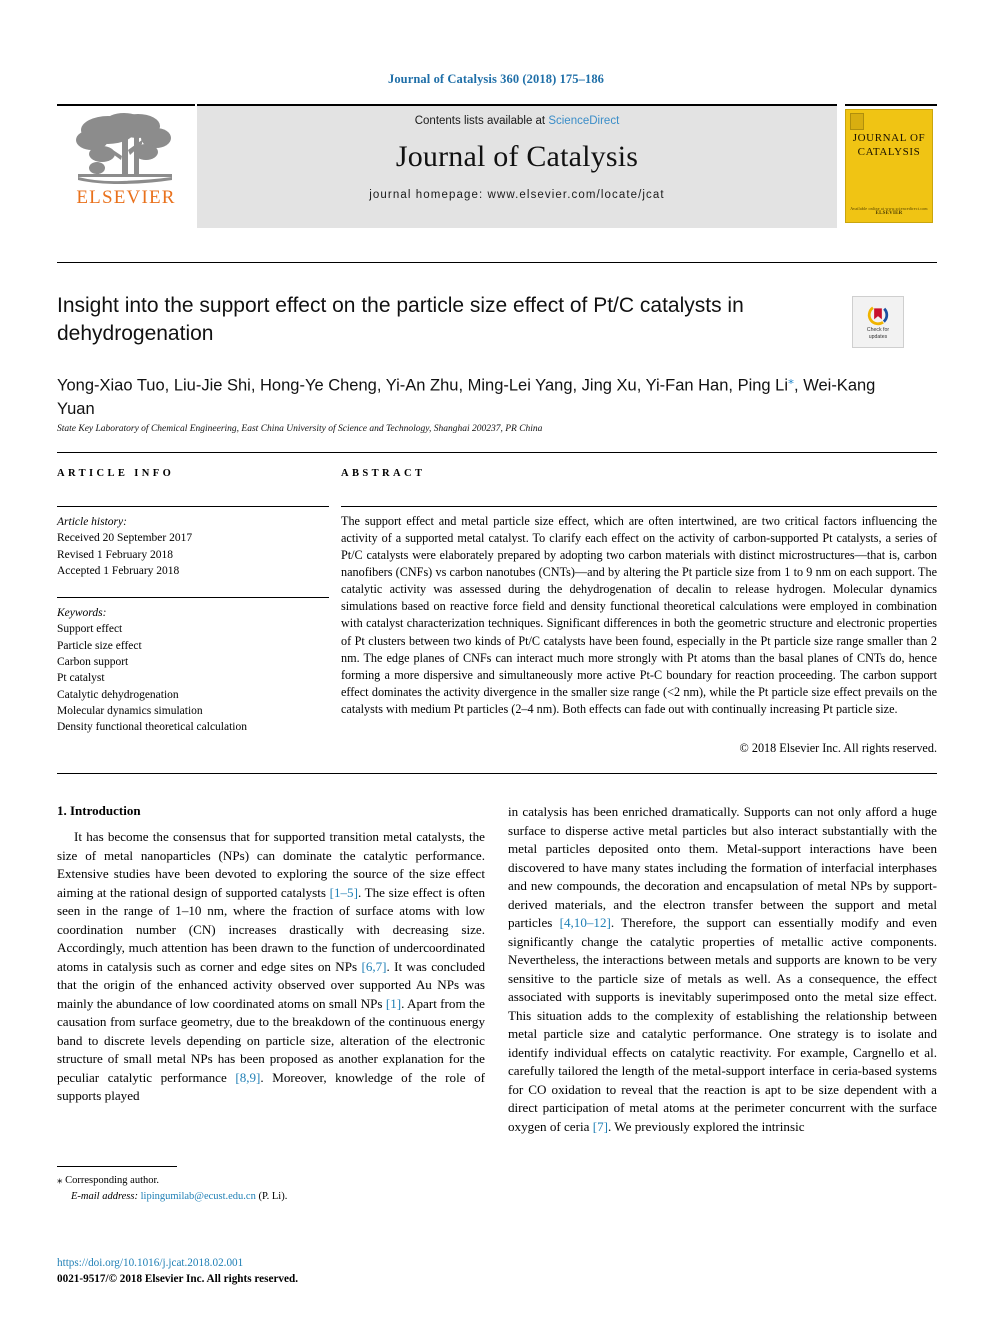  What do you see at coordinates (517, 156) in the screenshot?
I see `journal-title: Journal of Catalysis` at bounding box center [517, 156].